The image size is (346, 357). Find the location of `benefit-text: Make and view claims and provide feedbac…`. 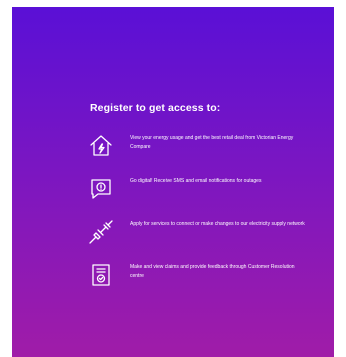

benefit-text: Make and view claims and provide feedbac… is located at coordinates (212, 271).